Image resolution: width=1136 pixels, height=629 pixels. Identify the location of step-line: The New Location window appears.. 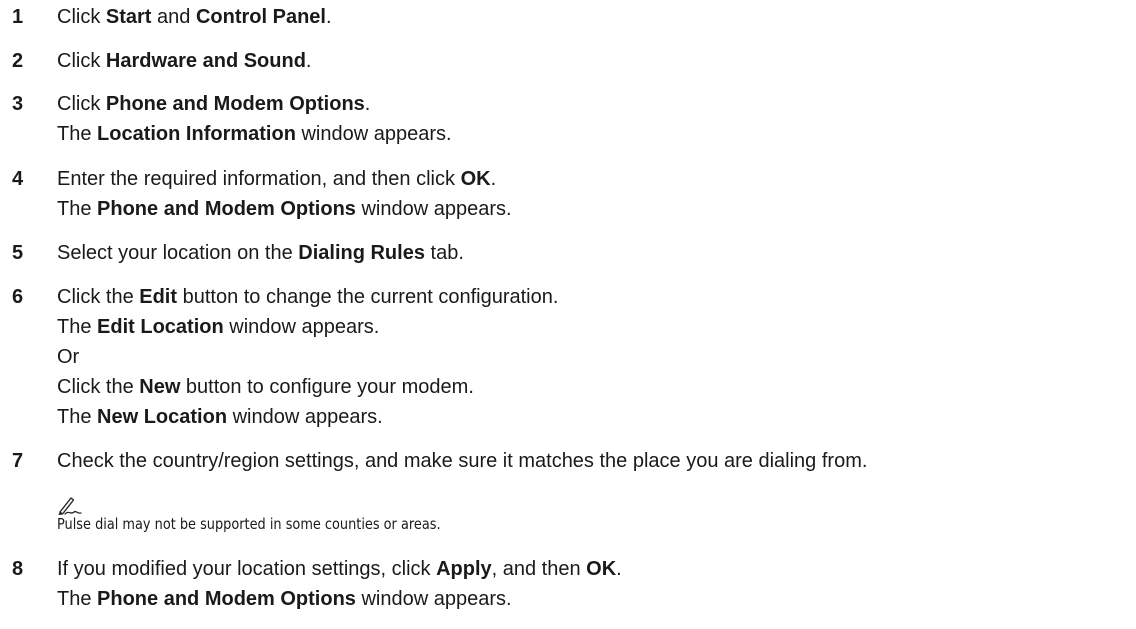
(220, 417).